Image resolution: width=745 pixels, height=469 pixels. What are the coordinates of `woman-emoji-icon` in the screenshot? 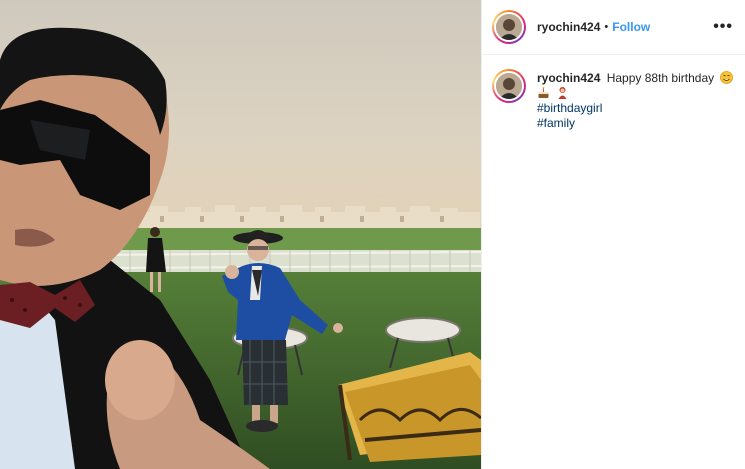 It's located at (562, 93).